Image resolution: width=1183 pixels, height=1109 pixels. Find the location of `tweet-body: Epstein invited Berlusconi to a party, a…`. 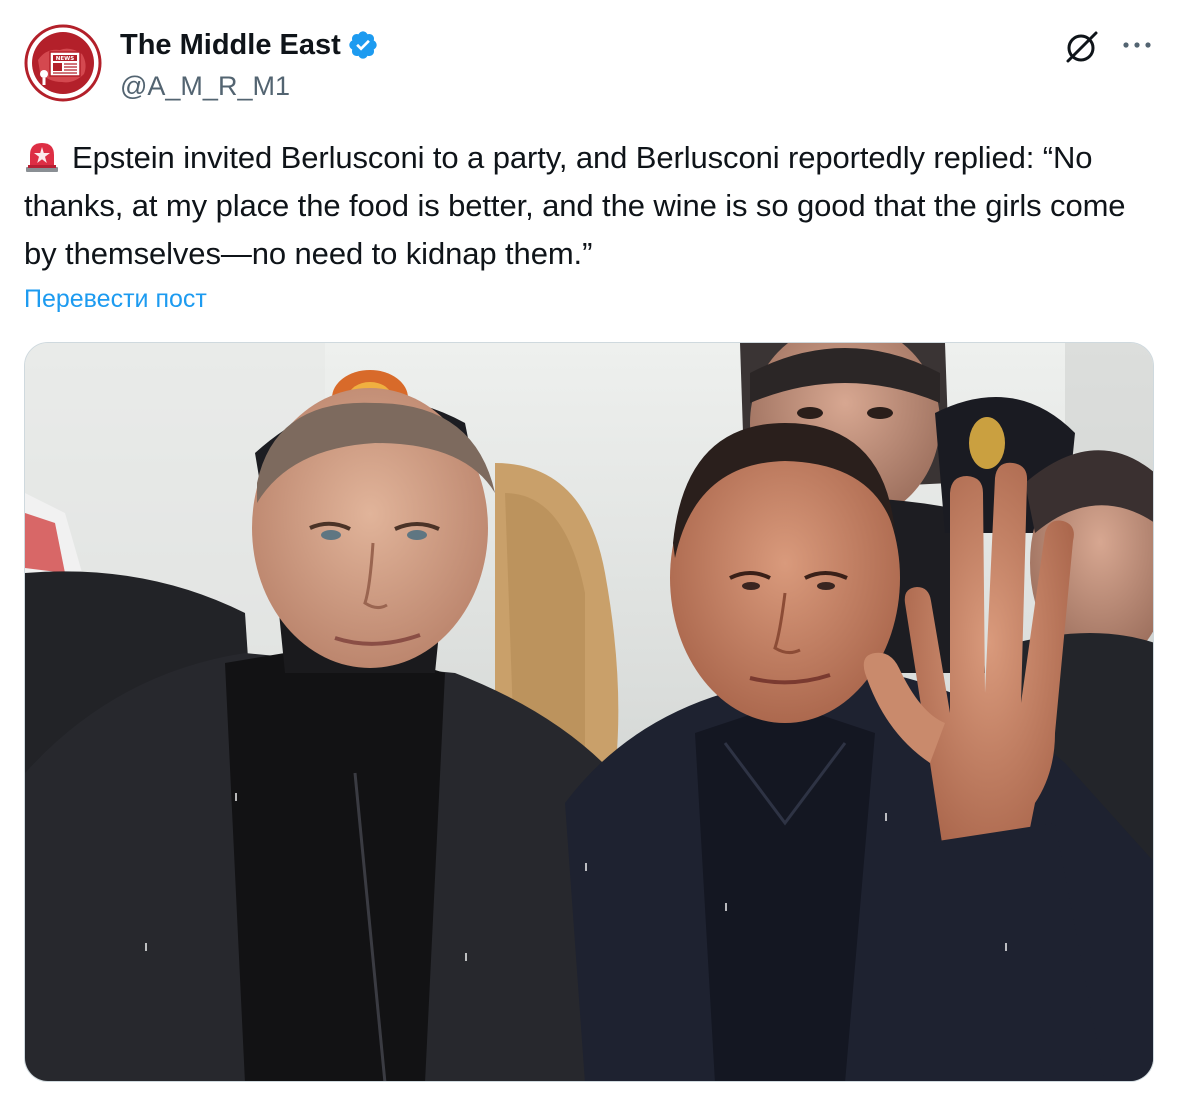

tweet-body: Epstein invited Berlusconi to a party, a… is located at coordinates (575, 205).